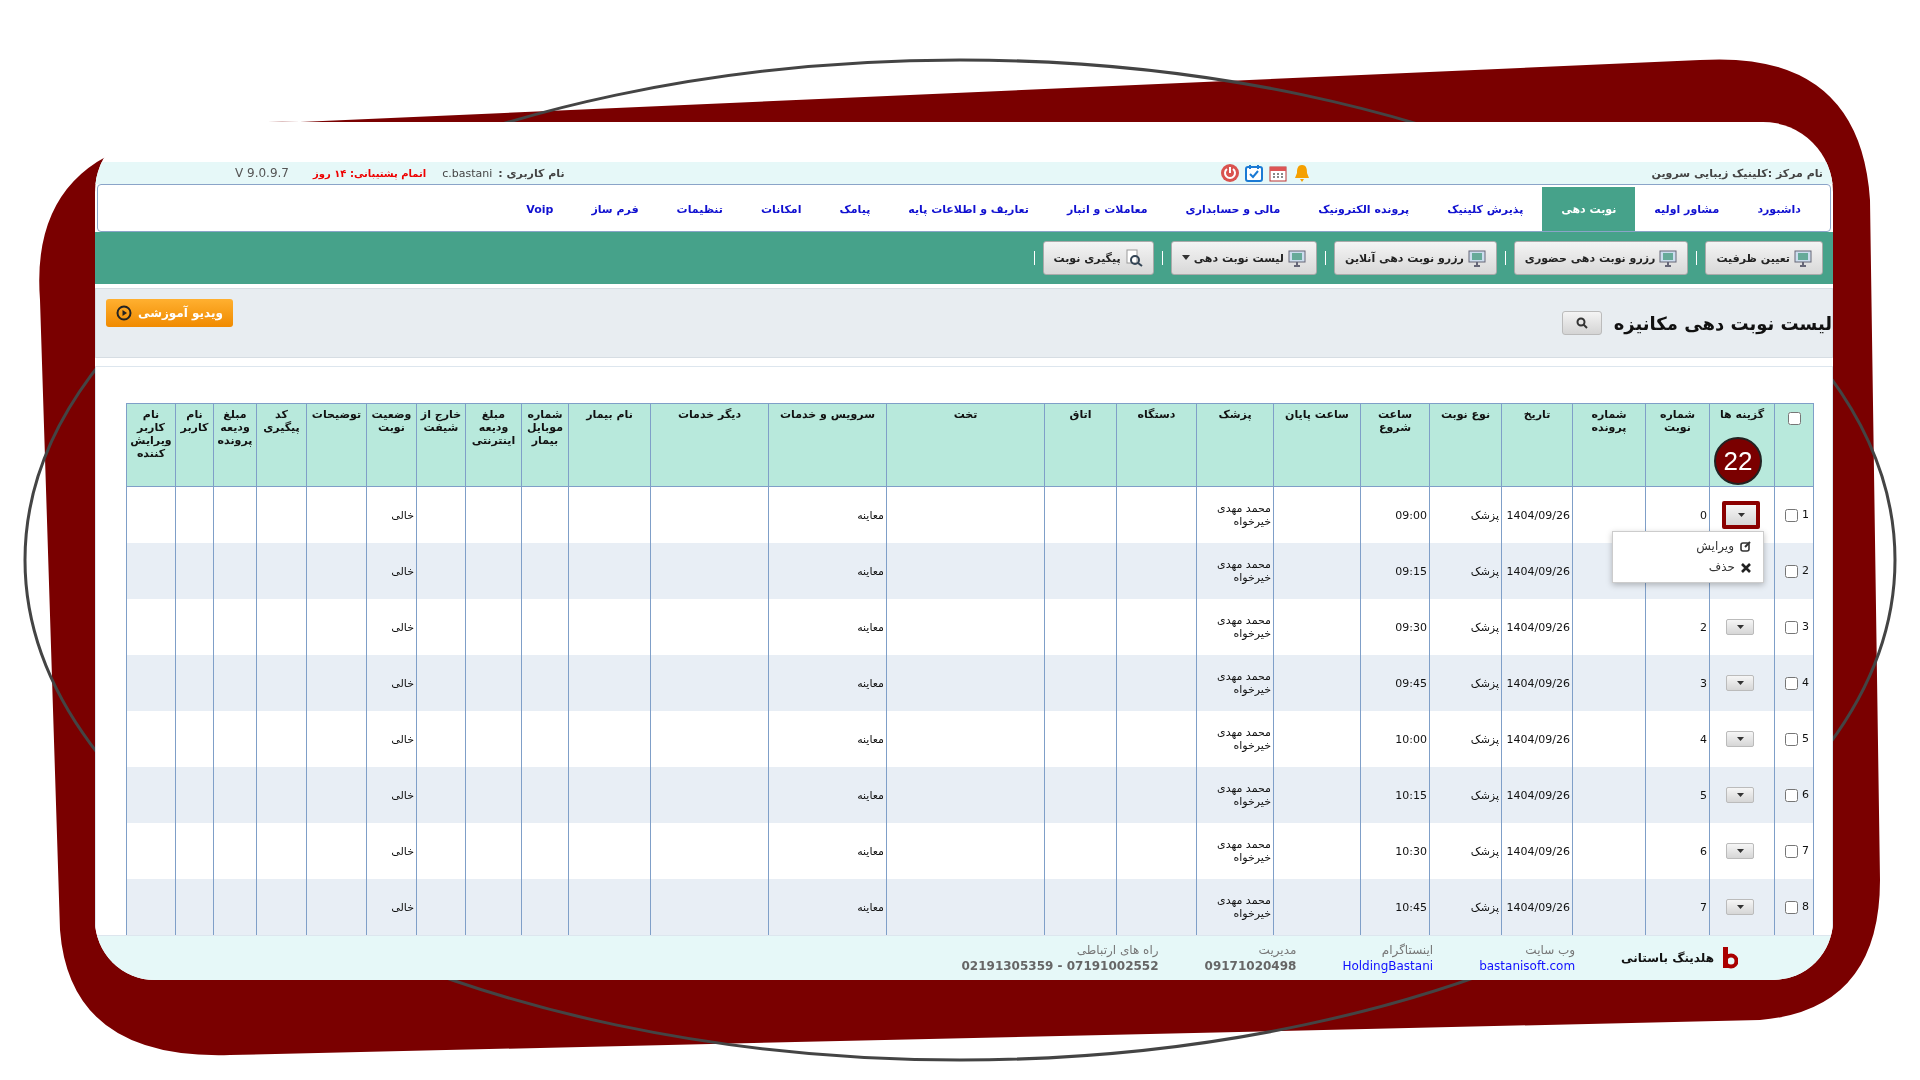 Image resolution: width=1920 pixels, height=1080 pixels. Describe the element at coordinates (1601, 258) in the screenshot. I see `toolbar-button: رزرو نوبت دهی حضوری` at that location.